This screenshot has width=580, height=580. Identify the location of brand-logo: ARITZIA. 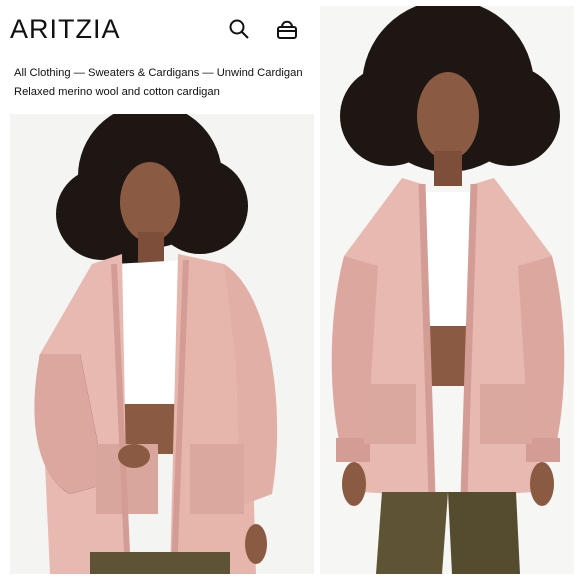
(65, 29).